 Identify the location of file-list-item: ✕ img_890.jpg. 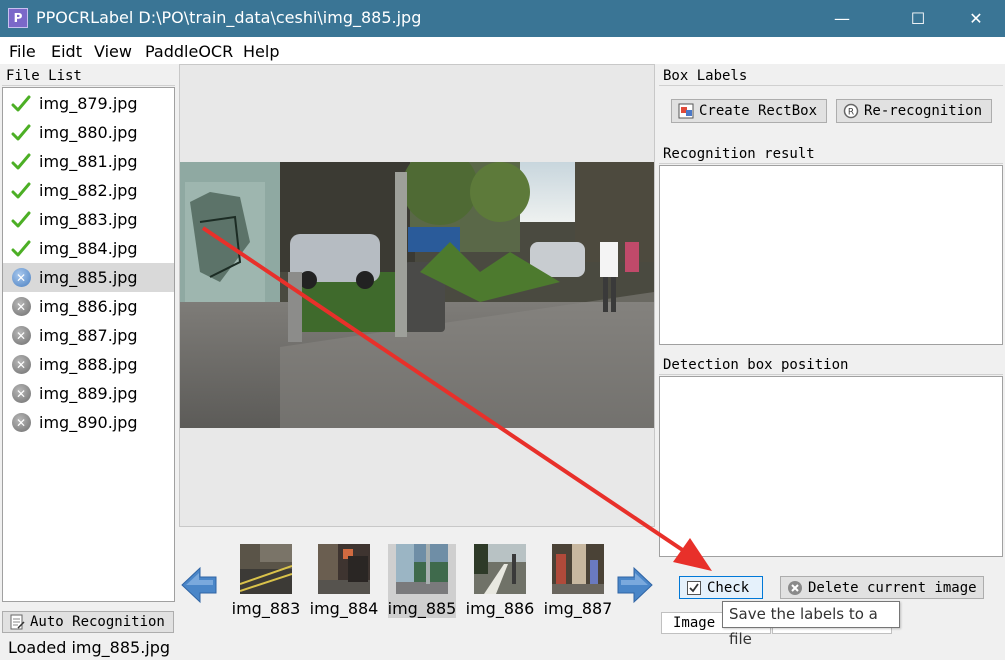
(88, 422).